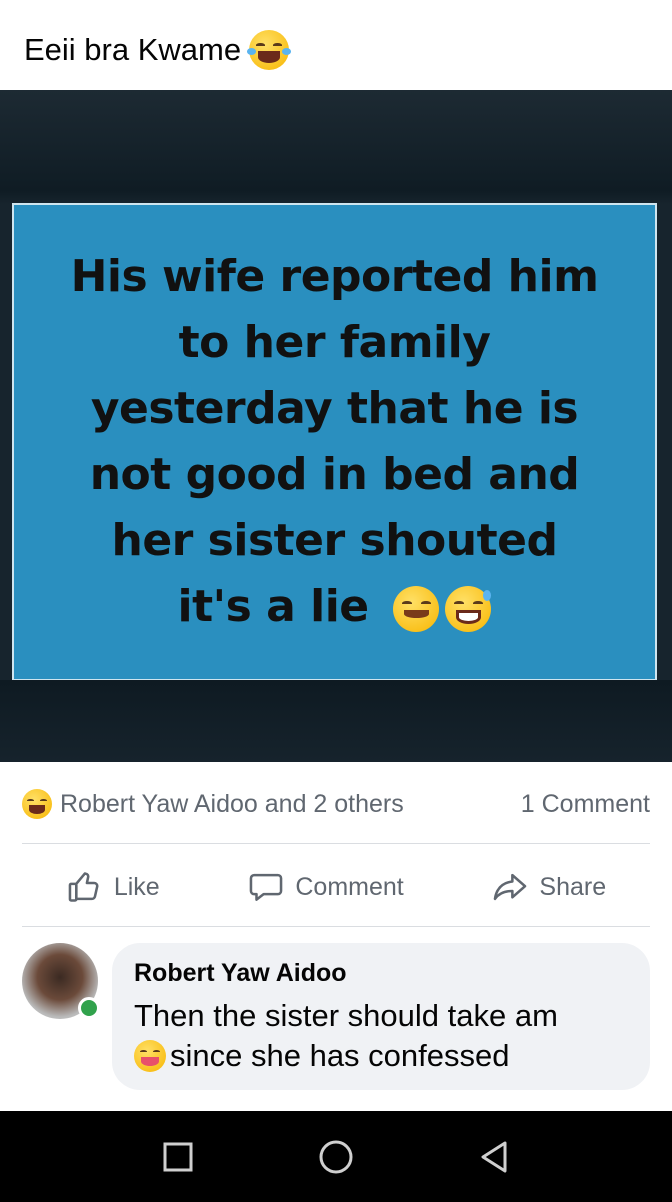 The height and width of the screenshot is (1202, 672). What do you see at coordinates (133, 49) in the screenshot?
I see `post-caption: Eeii bra Kwame` at bounding box center [133, 49].